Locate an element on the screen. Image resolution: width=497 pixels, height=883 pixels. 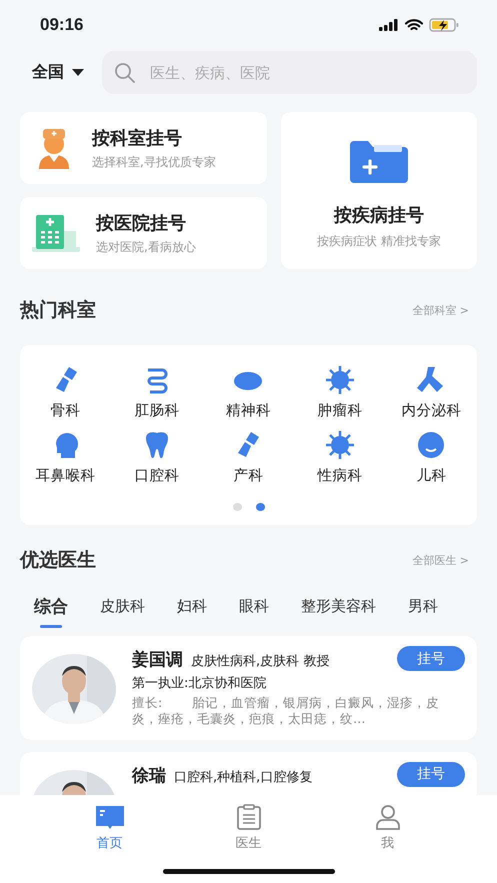
nav-tab: 首页 is located at coordinates (110, 828).